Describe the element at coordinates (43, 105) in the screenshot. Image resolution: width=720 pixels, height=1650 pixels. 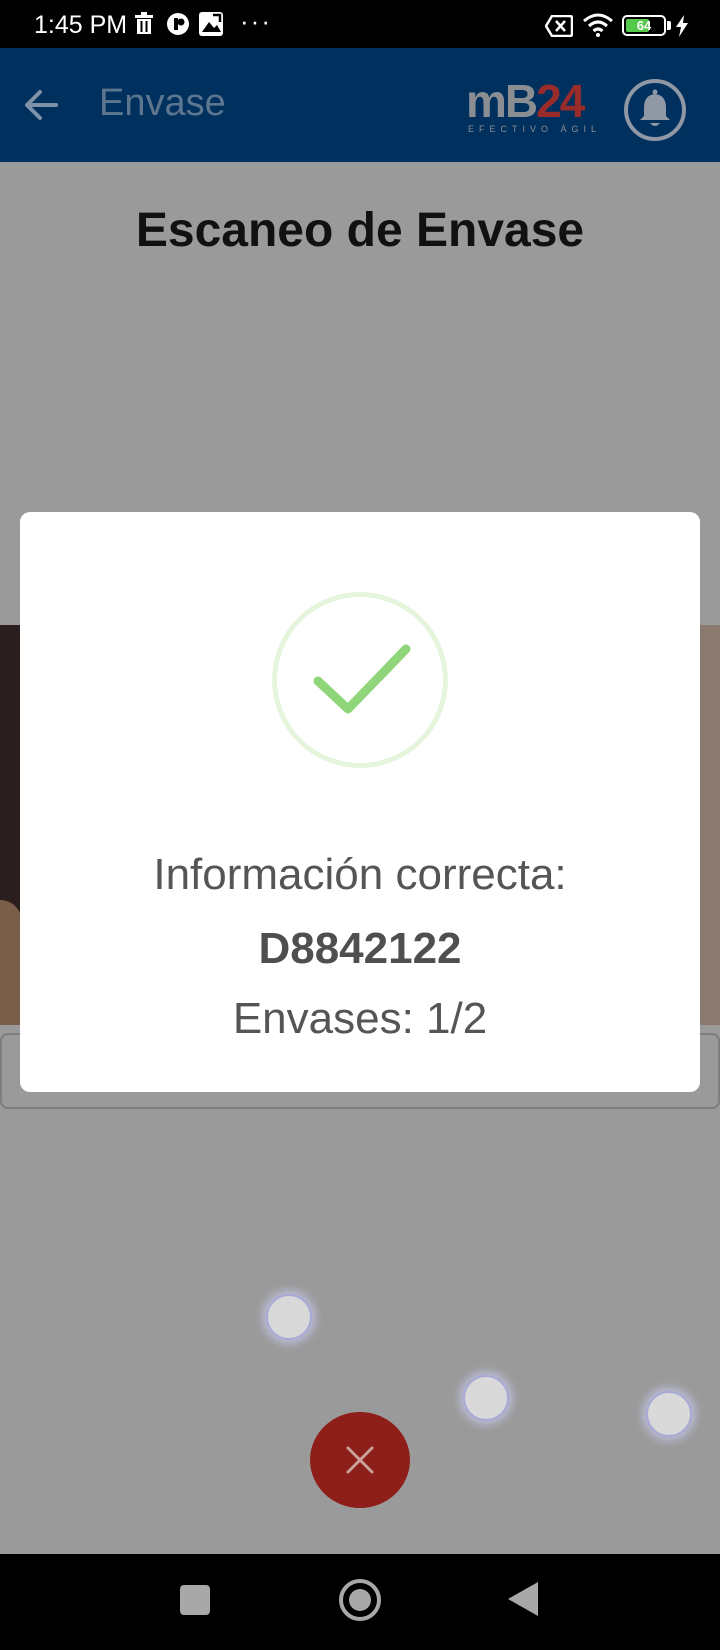
I see `back-arrow-icon` at that location.